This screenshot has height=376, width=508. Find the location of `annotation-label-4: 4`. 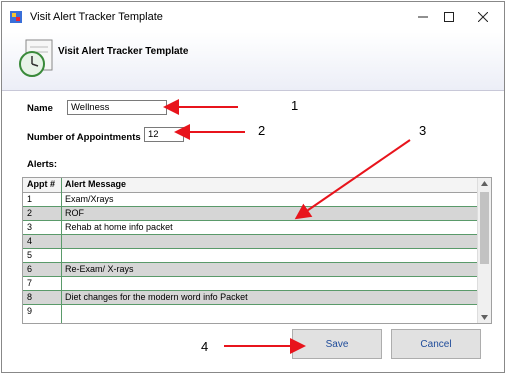

annotation-label-4: 4 is located at coordinates (205, 346).